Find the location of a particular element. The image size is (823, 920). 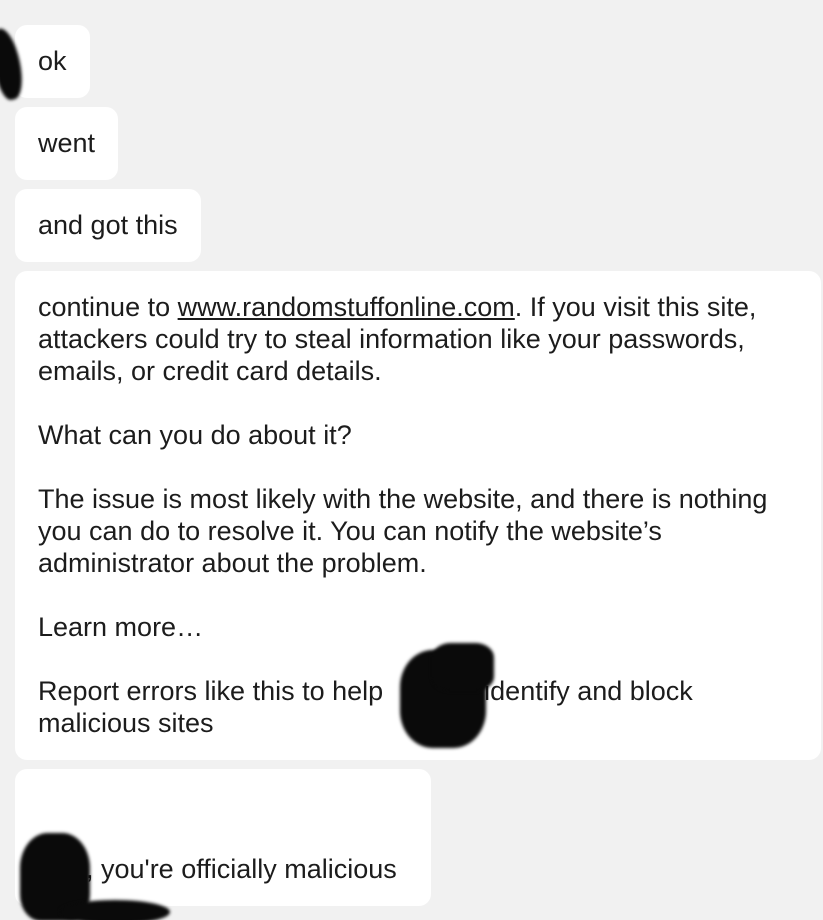

message-bubble: went is located at coordinates (67, 143).